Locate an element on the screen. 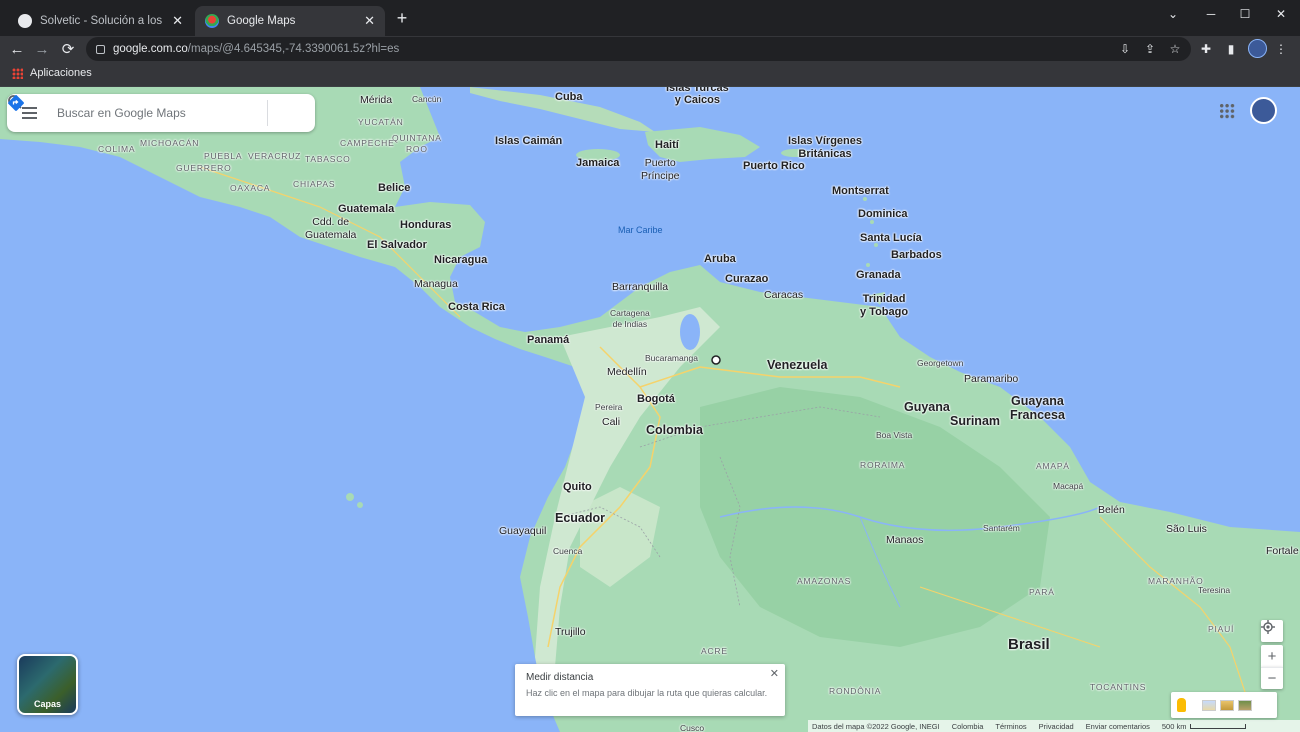 Image resolution: width=1300 pixels, height=732 pixels. url-path: /maps/@4.645345,-74.3390061.5z?hl=es is located at coordinates (293, 49).